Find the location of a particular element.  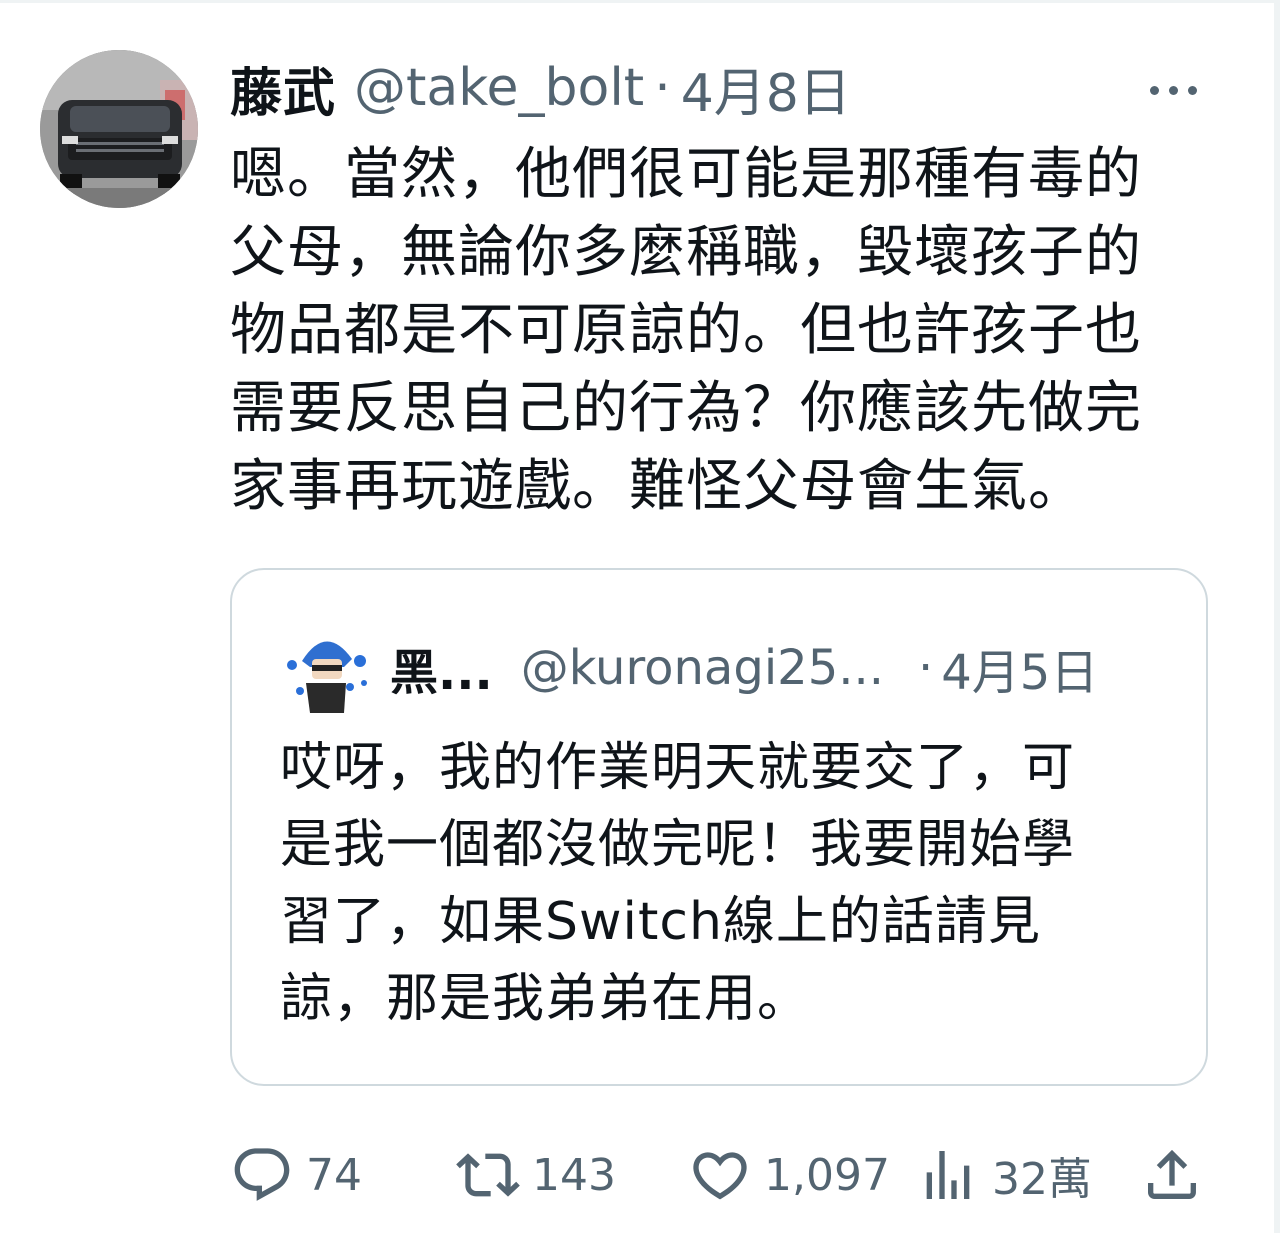

heart-icon is located at coordinates (720, 1176).